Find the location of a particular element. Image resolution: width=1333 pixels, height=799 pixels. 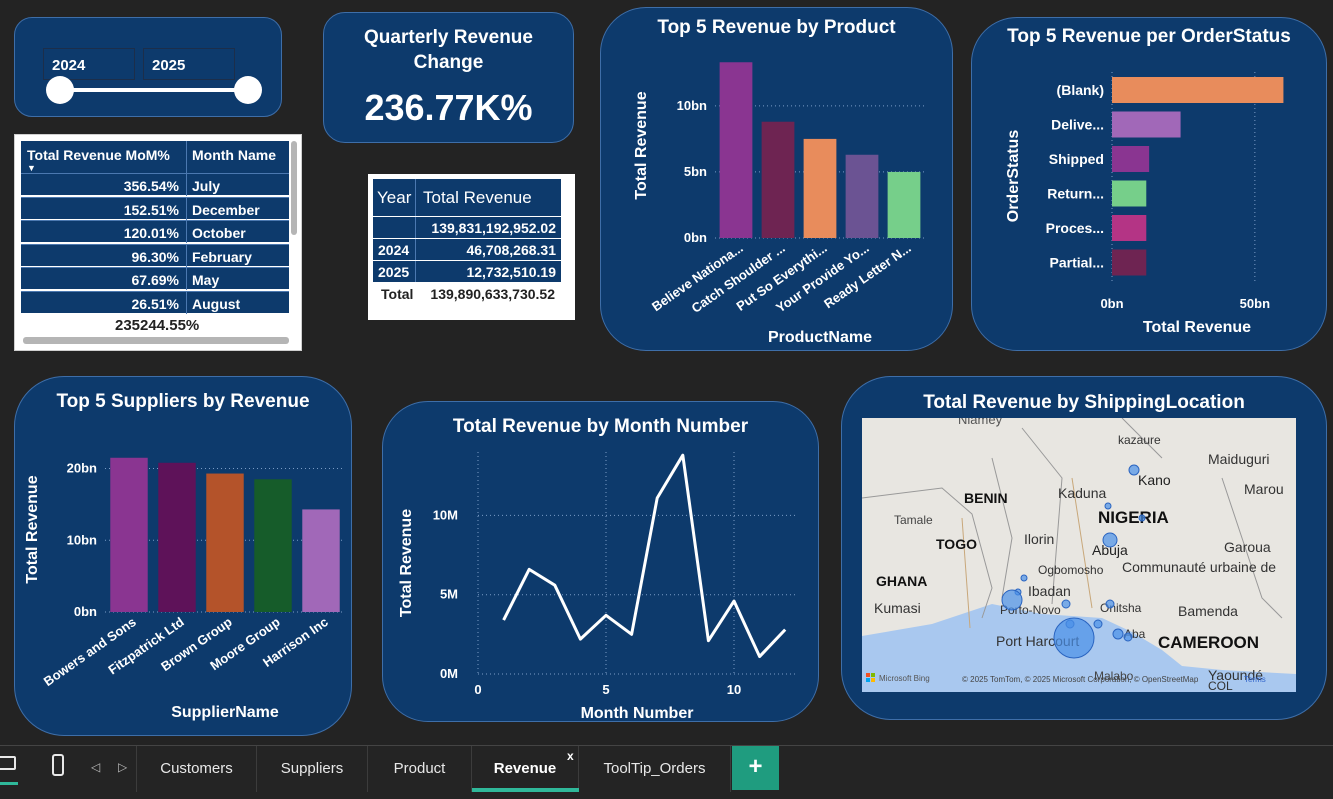

sort-desc-icon: ▼ is located at coordinates (31, 168).